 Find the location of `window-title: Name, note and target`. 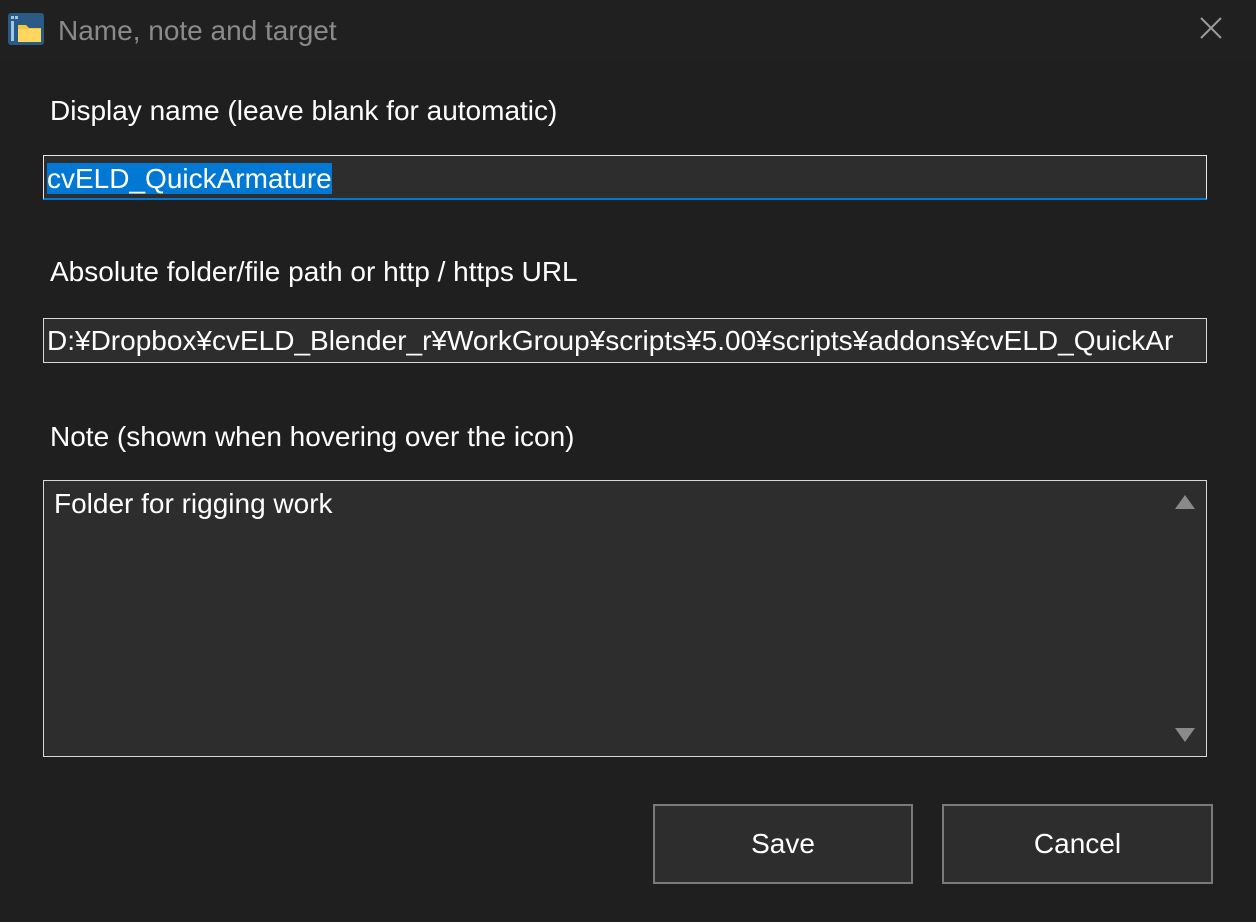

window-title: Name, note and target is located at coordinates (197, 30).